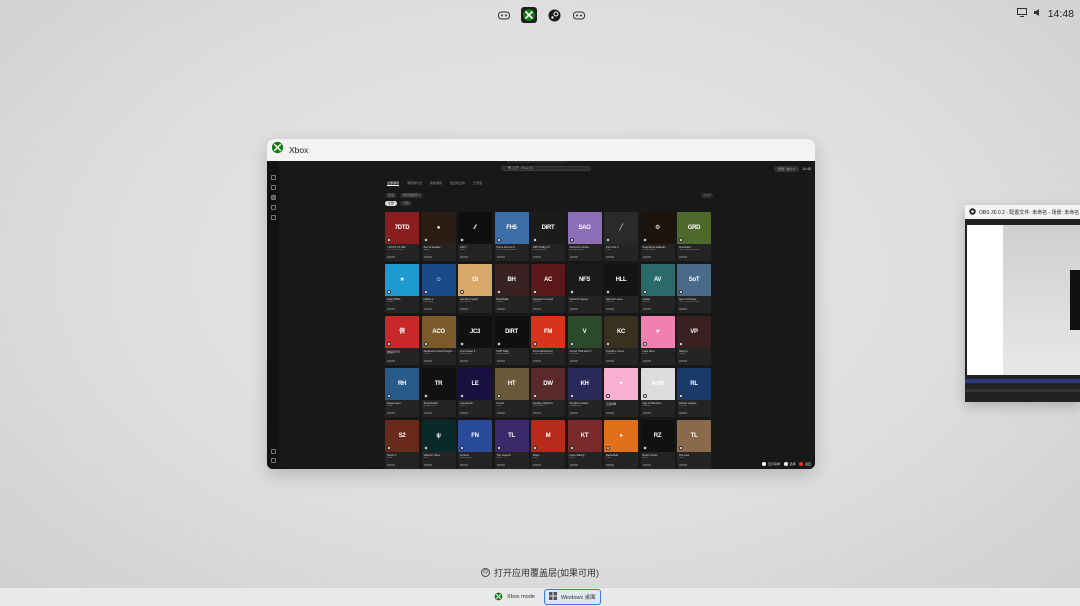 This screenshot has height=606, width=1080. I want to click on game-tile: FM Forza Motorsport Xbox Game Studios, so click(548, 340).